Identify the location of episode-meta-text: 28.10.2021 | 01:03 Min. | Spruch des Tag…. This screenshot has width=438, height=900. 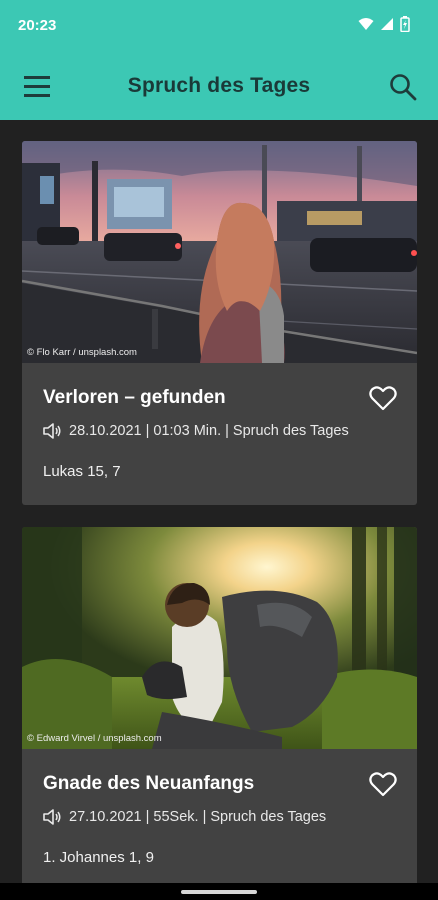
(209, 431).